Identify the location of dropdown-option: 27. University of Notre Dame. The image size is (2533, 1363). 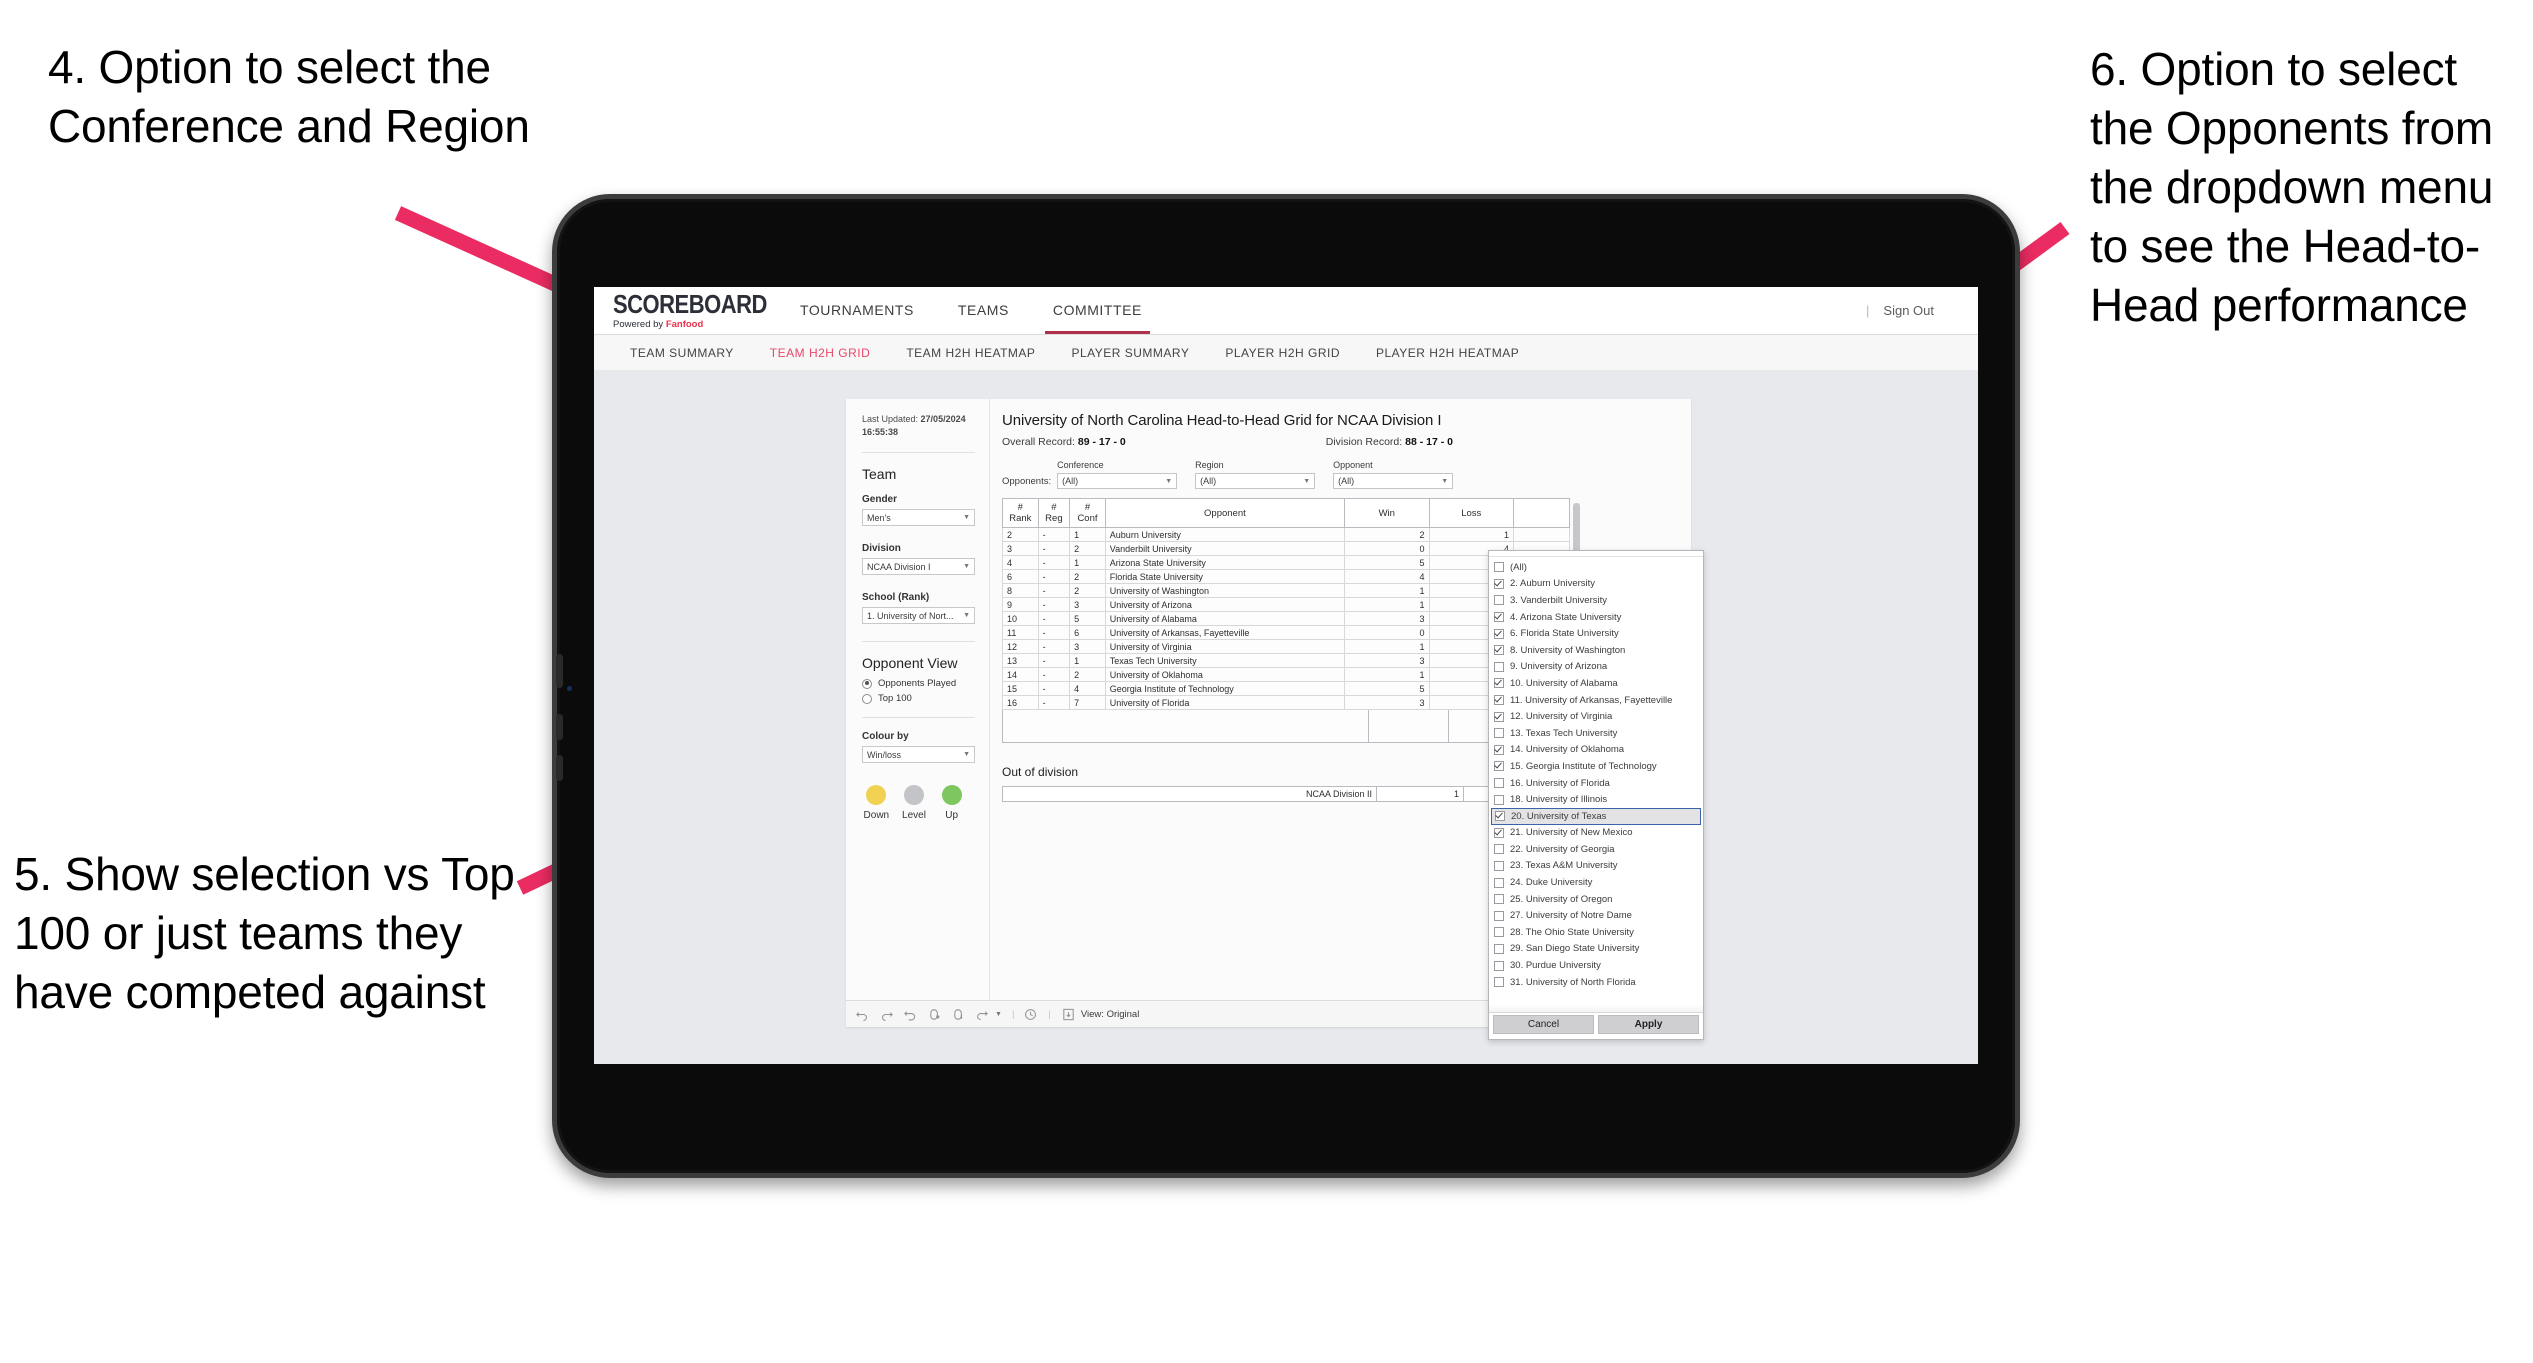
(1596, 915).